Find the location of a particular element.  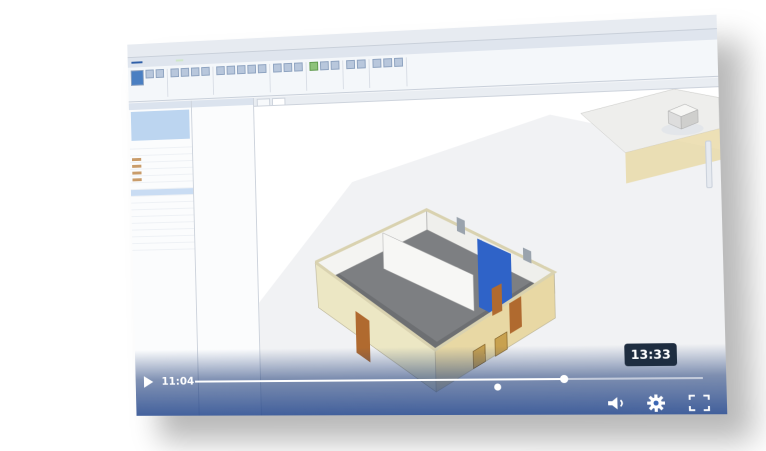

scrub-preview-marker is located at coordinates (497, 386).